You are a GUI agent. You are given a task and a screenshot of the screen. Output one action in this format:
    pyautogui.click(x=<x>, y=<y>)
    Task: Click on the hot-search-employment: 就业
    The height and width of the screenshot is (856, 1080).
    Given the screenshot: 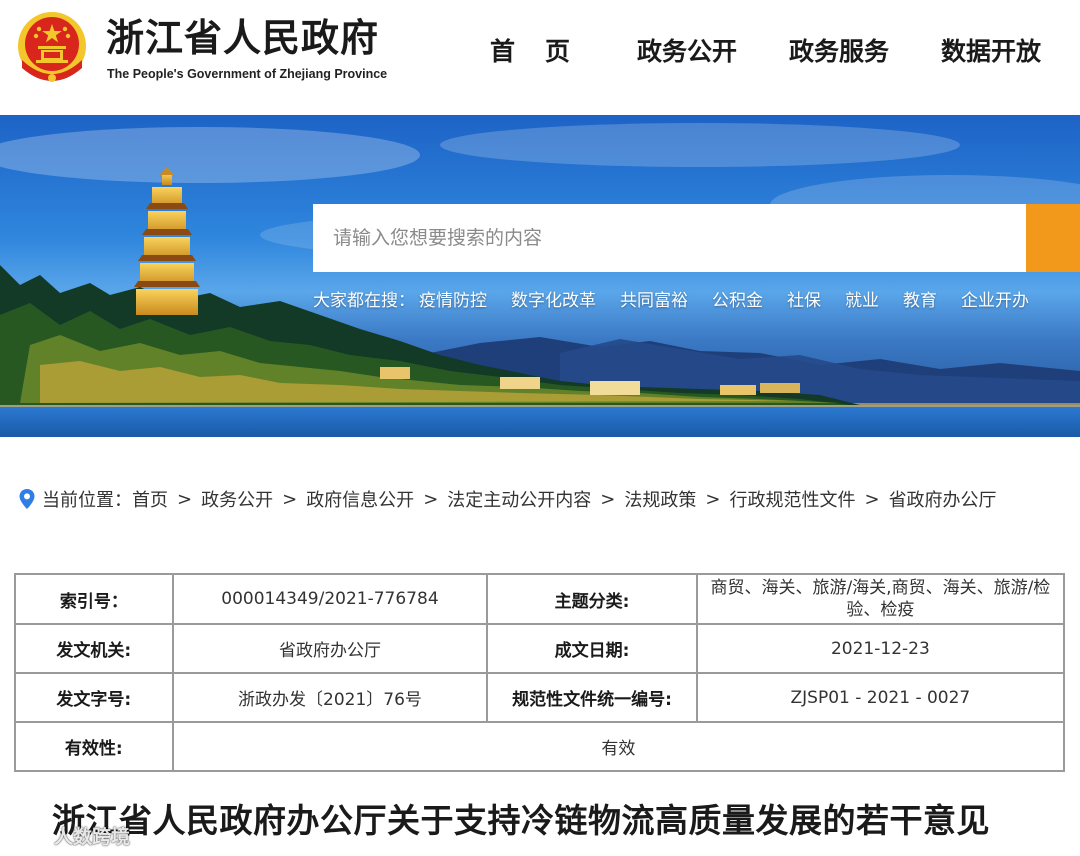 What is the action you would take?
    pyautogui.click(x=862, y=298)
    